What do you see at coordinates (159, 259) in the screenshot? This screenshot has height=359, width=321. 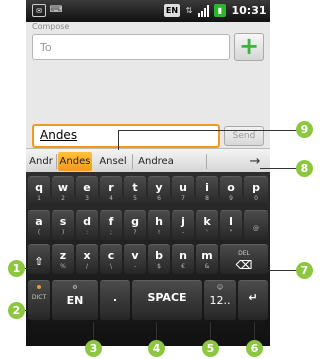 I see `key-b: b $` at bounding box center [159, 259].